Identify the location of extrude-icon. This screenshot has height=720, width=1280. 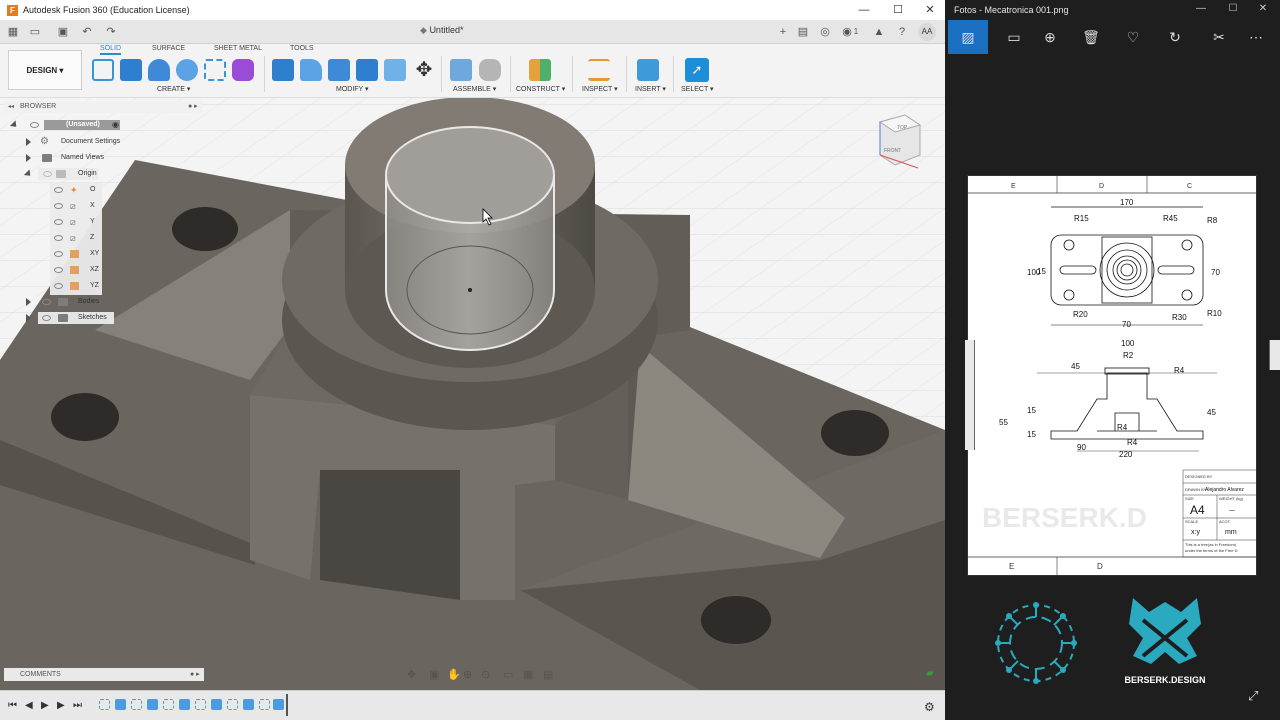
(131, 70).